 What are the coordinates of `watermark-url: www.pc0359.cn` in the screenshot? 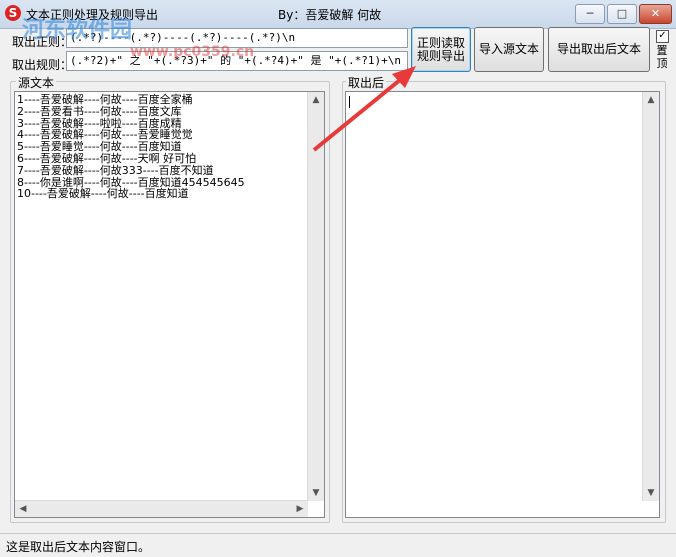 It's located at (192, 52).